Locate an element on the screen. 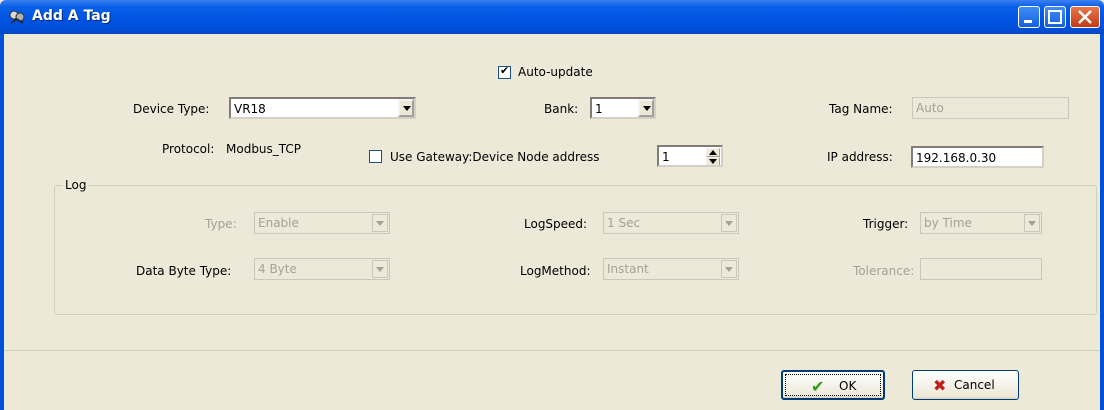 The width and height of the screenshot is (1104, 410). protocol-label: Protocol: is located at coordinates (188, 149).